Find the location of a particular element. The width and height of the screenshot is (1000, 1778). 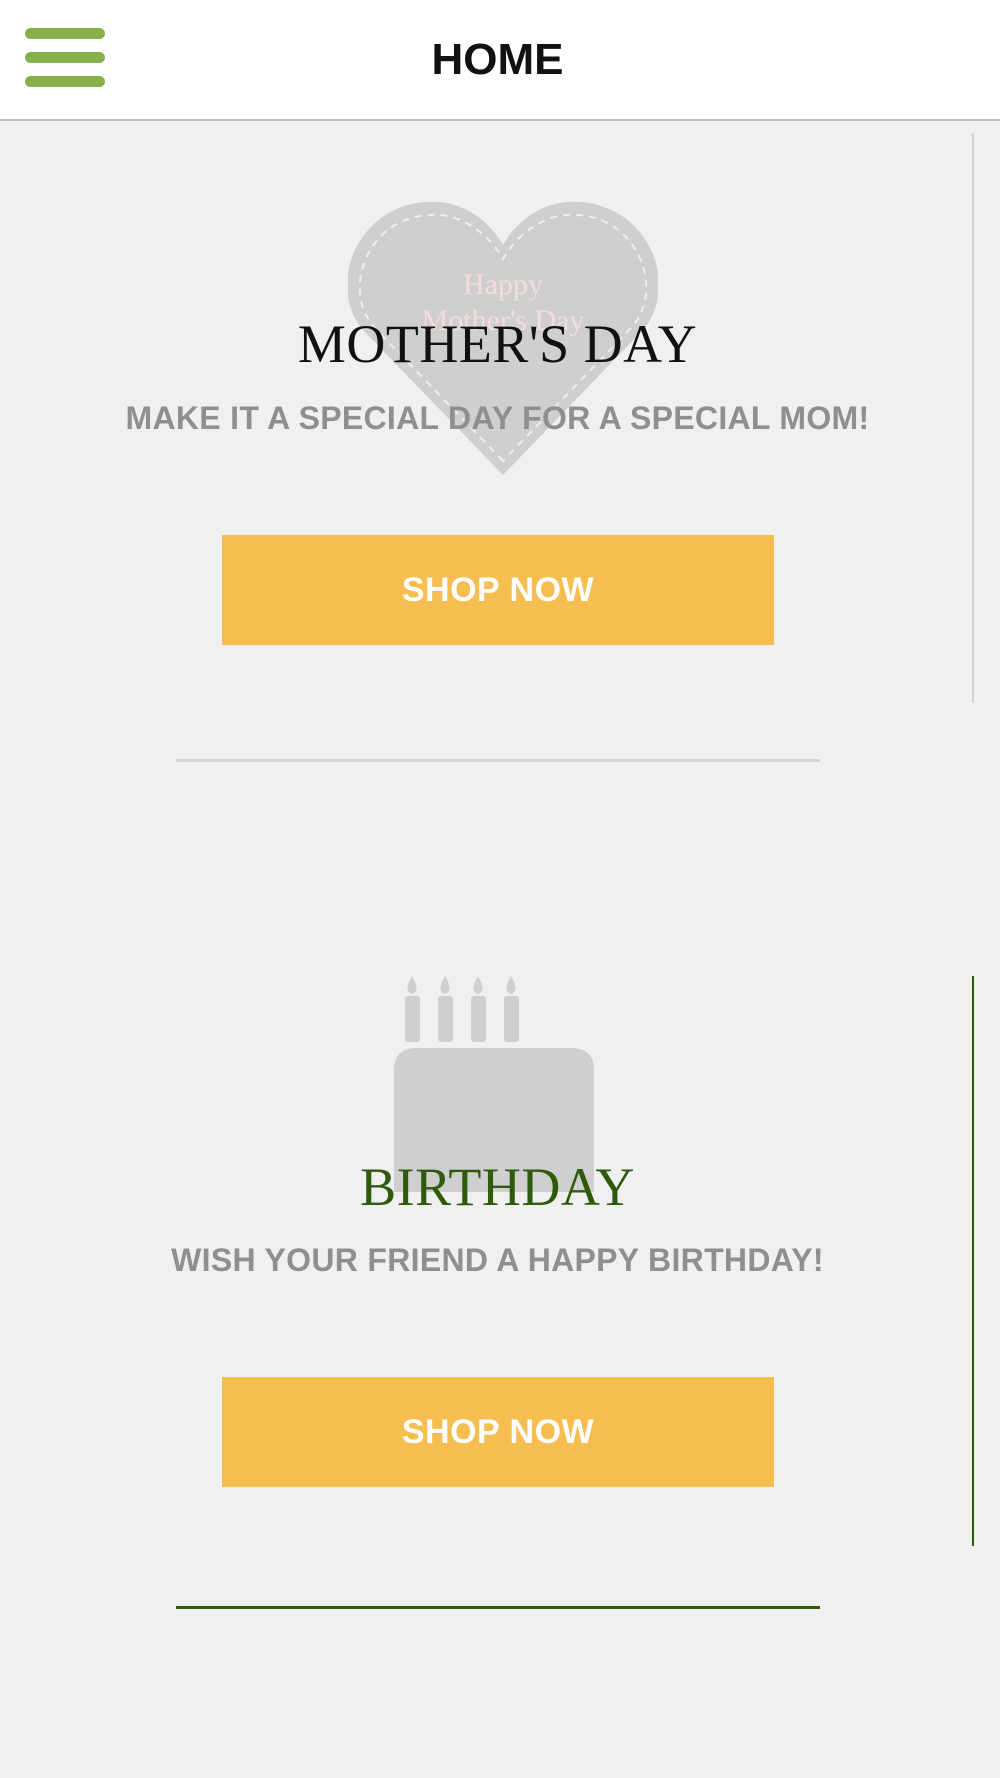

section-title: MOTHER'S DAY is located at coordinates (497, 344).